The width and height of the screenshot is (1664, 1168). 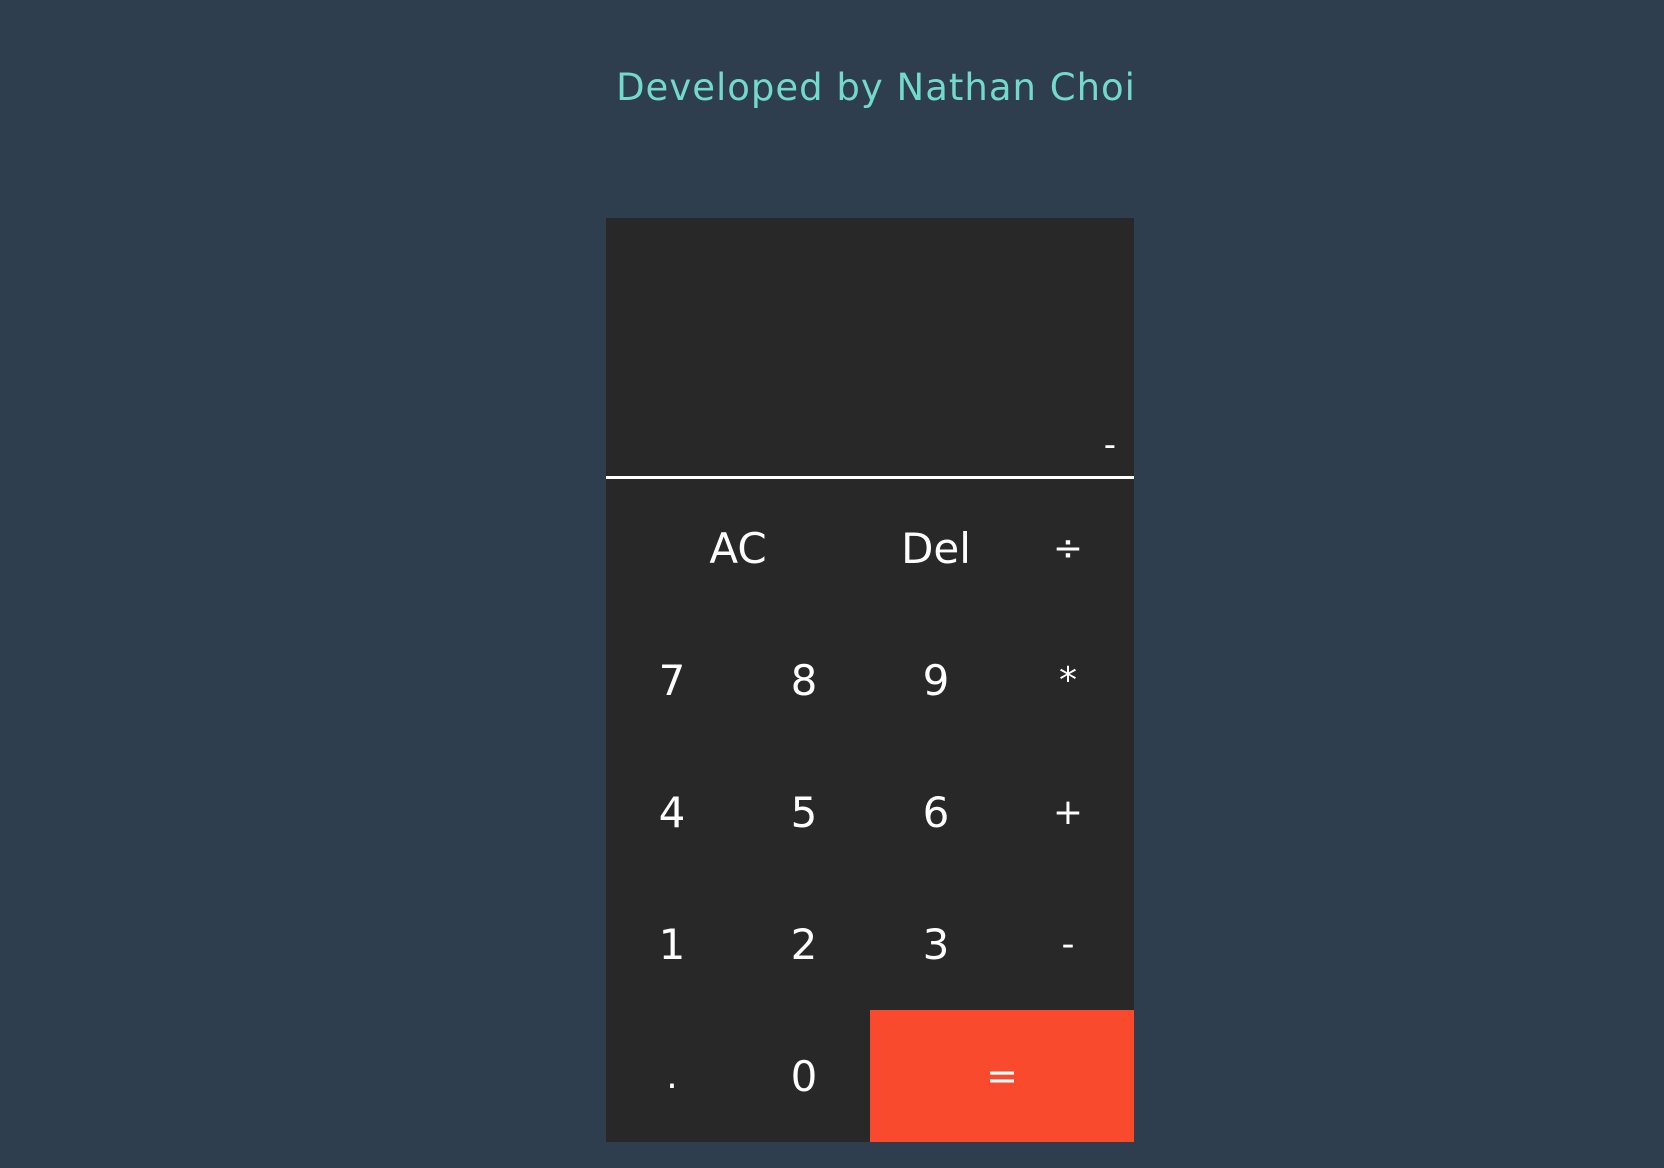 I want to click on delete-button: Del, so click(x=936, y=548).